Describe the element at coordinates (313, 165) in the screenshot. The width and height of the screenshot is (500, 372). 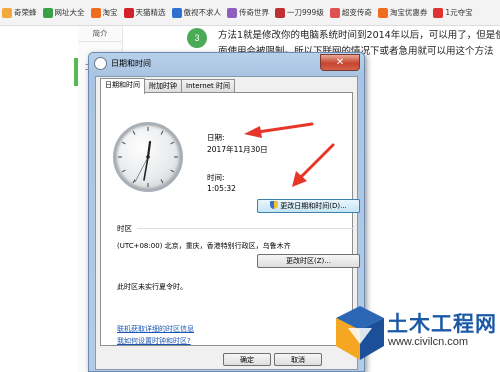
I see `arrow-to-change-button` at that location.